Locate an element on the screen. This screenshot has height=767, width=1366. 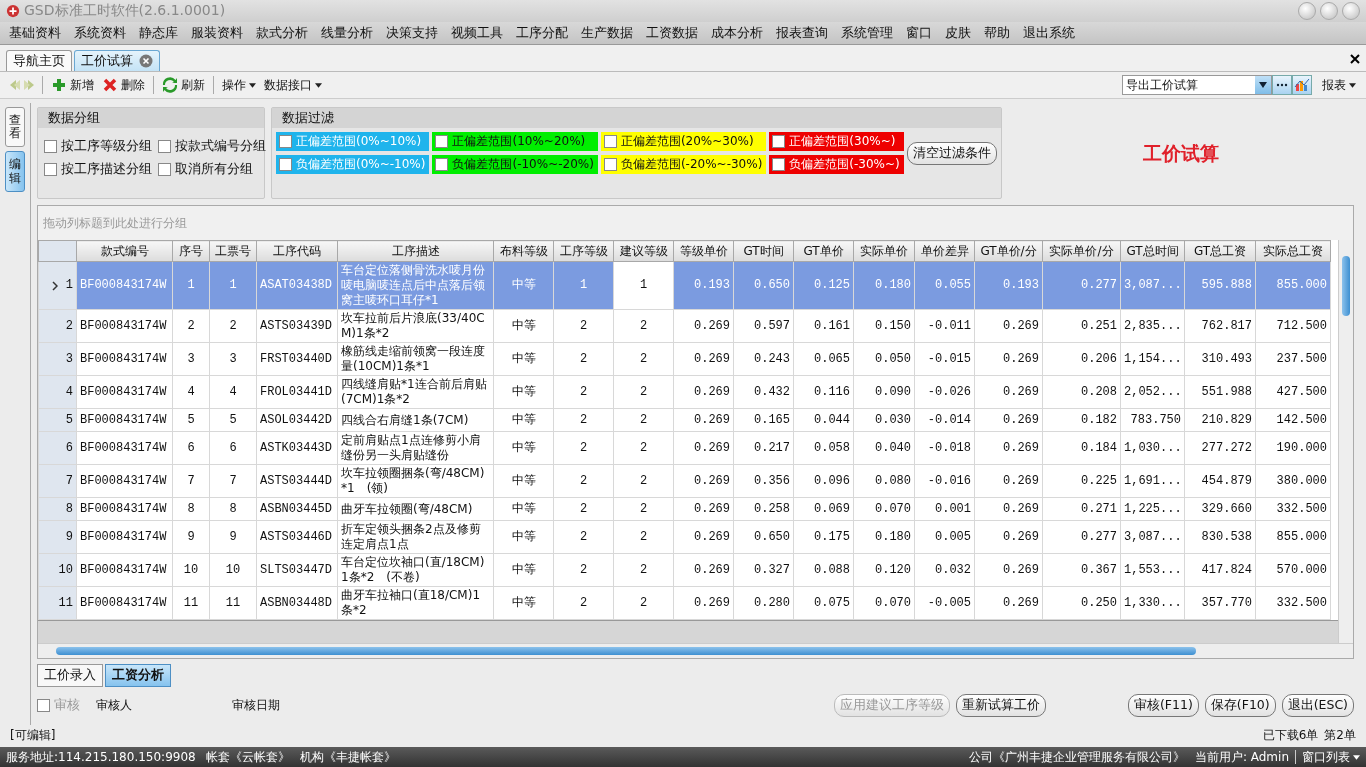
column-header: 布料等级 is located at coordinates (523, 251).